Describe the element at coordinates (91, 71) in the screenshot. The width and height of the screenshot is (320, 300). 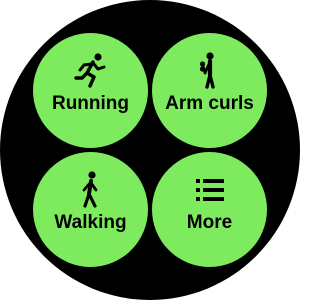
I see `running-icon` at that location.